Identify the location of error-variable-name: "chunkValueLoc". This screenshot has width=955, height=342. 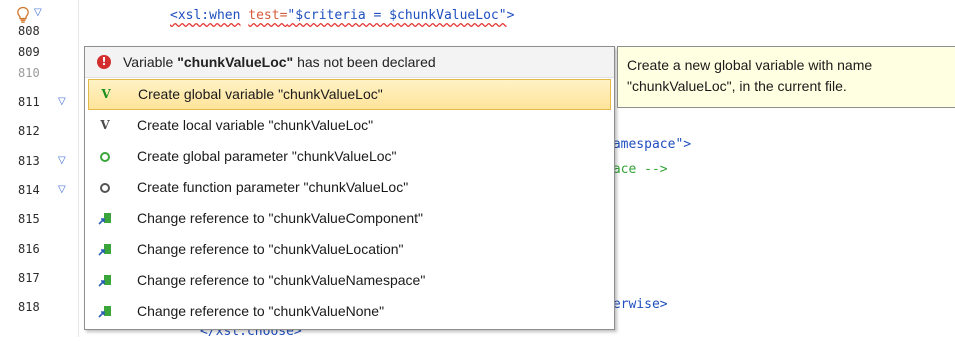
(235, 62).